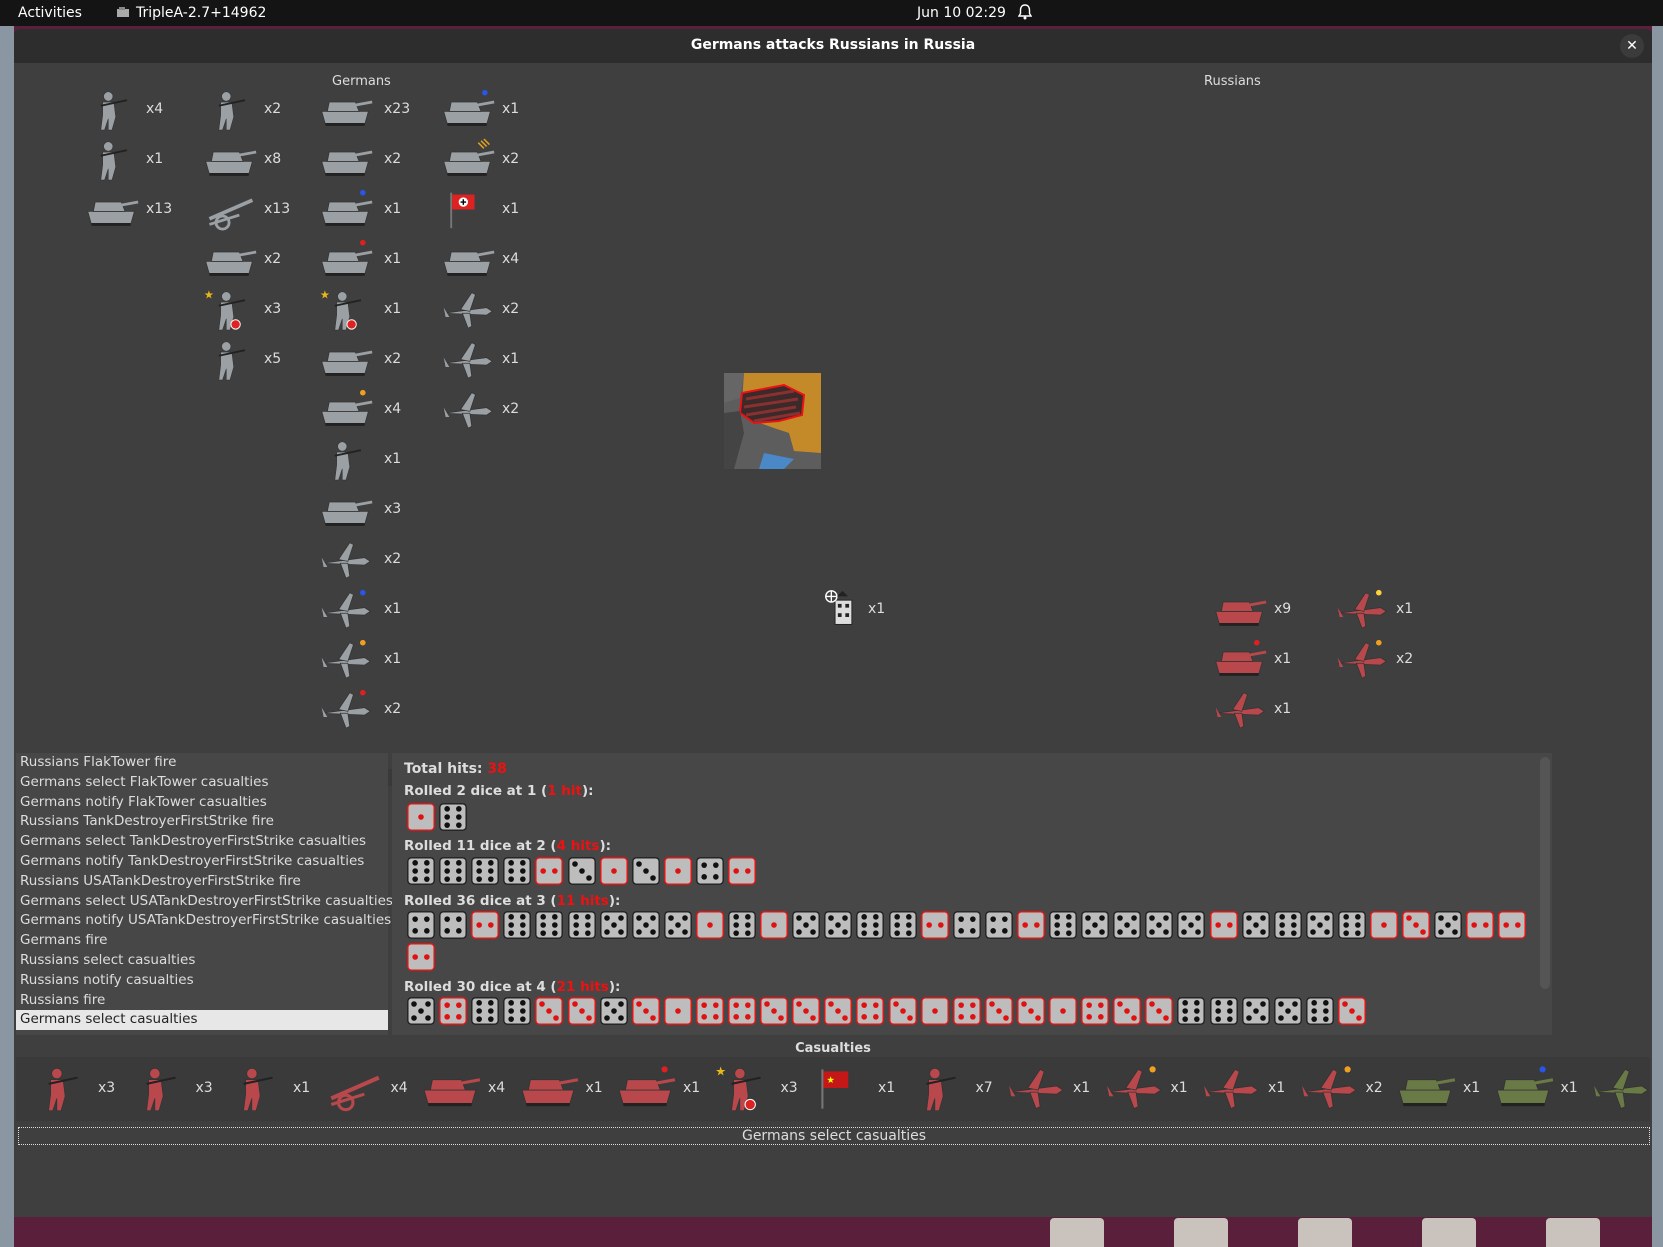 This screenshot has width=1663, height=1247. Describe the element at coordinates (202, 822) in the screenshot. I see `battle-step-item: Russians TankDestroyerFirstStrike fire` at that location.